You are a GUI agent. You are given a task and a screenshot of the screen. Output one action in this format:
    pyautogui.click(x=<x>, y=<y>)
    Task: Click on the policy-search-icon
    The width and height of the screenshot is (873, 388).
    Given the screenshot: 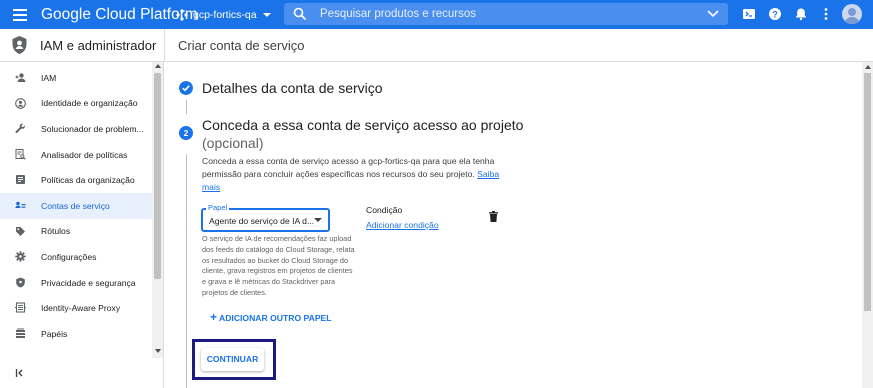 What is the action you would take?
    pyautogui.click(x=20, y=154)
    